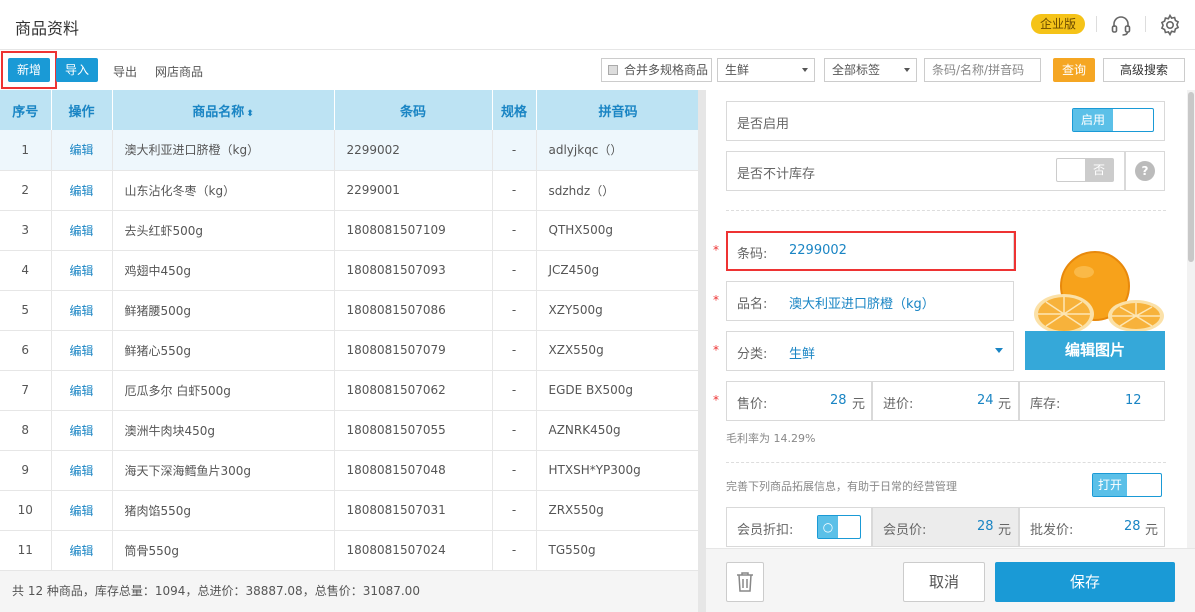 This screenshot has height=612, width=1195. What do you see at coordinates (618, 430) in the screenshot?
I see `cell-pinyin: AZNRK450g` at bounding box center [618, 430].